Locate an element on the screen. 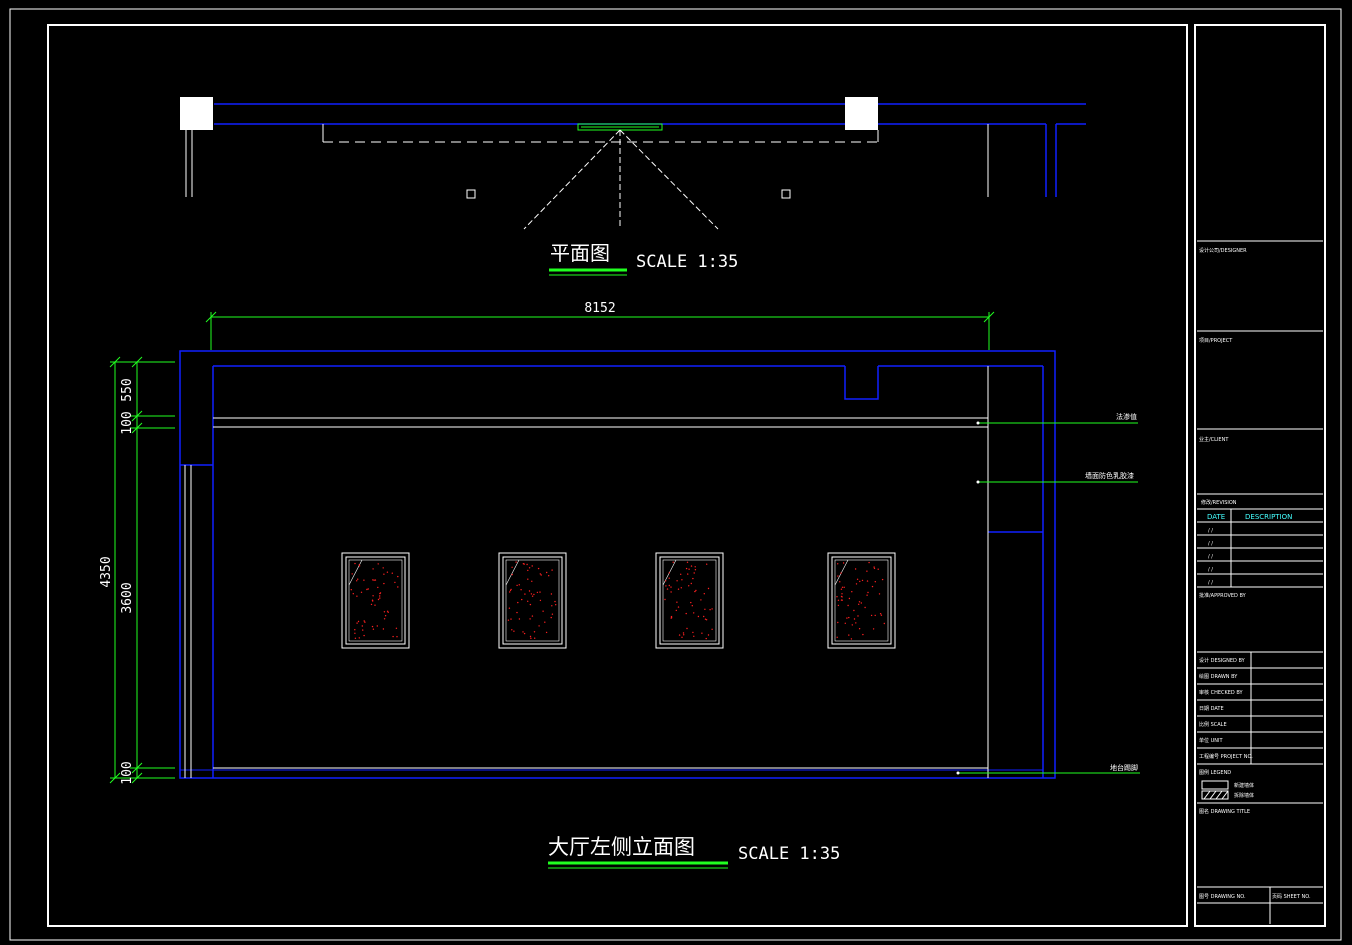  tb-project-no: 工程编号 PROJECT NO. is located at coordinates (1226, 756).